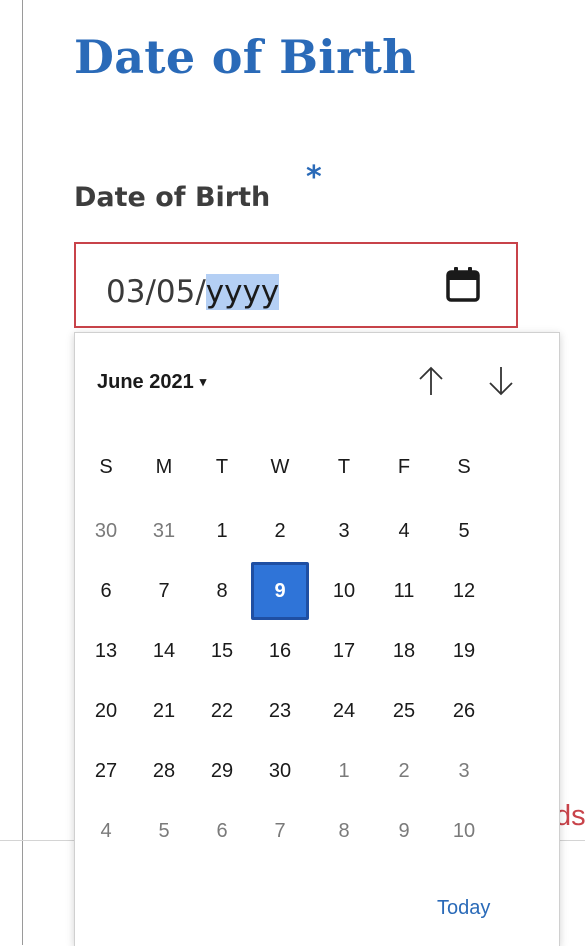 The height and width of the screenshot is (946, 585). I want to click on weekday-header: M, so click(164, 467).